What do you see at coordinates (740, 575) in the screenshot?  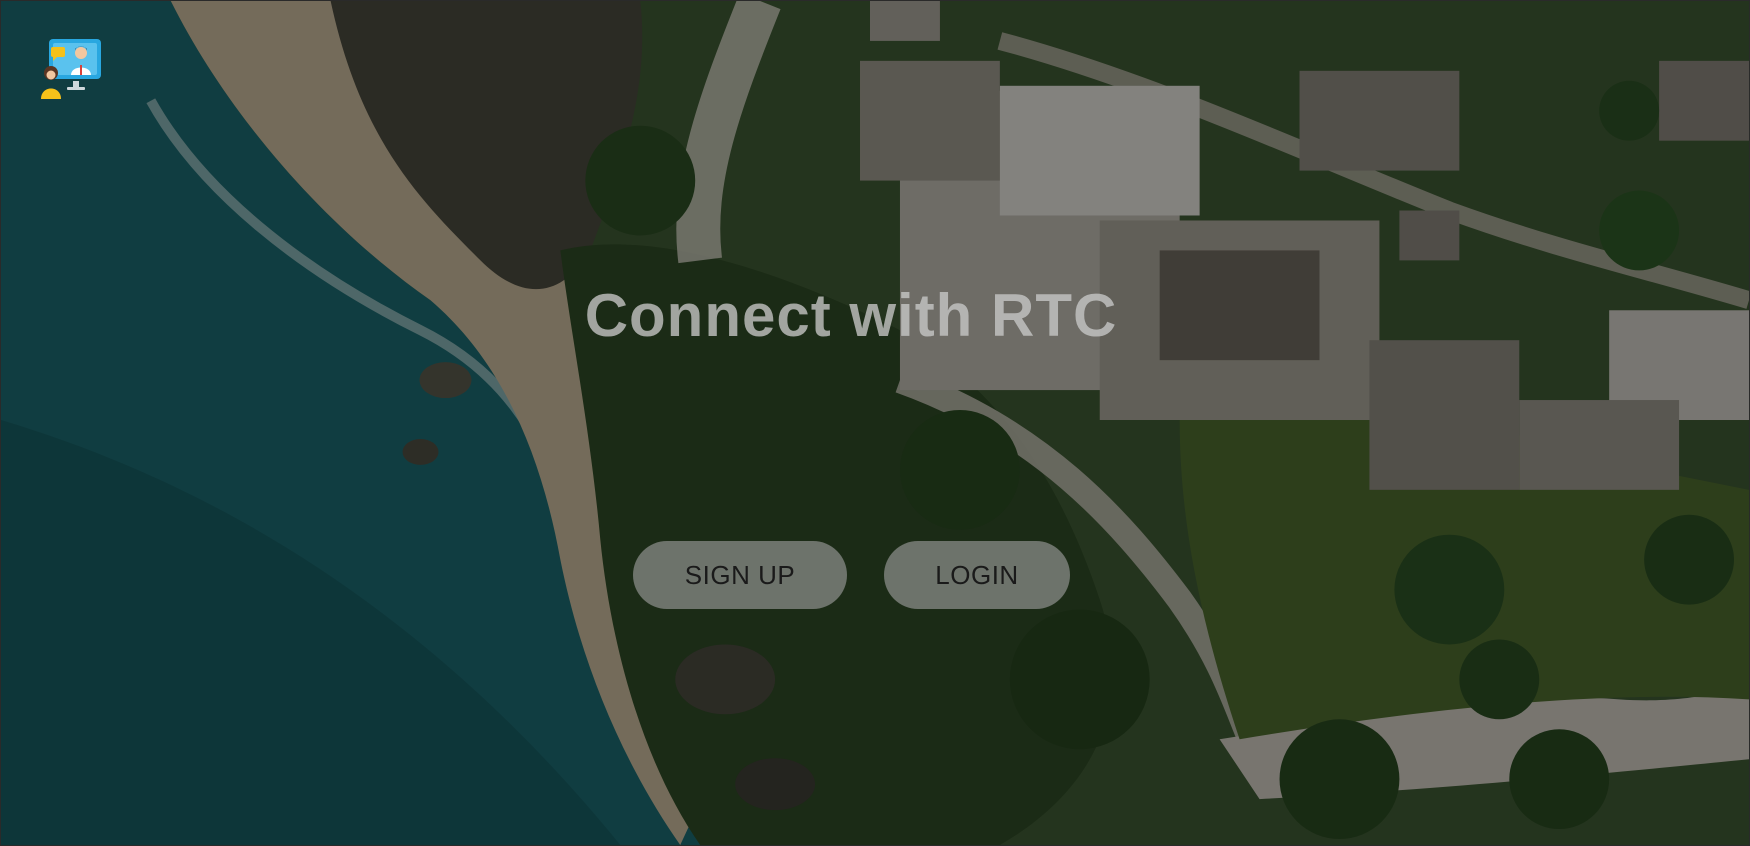 I see `signup-button: SIGN UP` at bounding box center [740, 575].